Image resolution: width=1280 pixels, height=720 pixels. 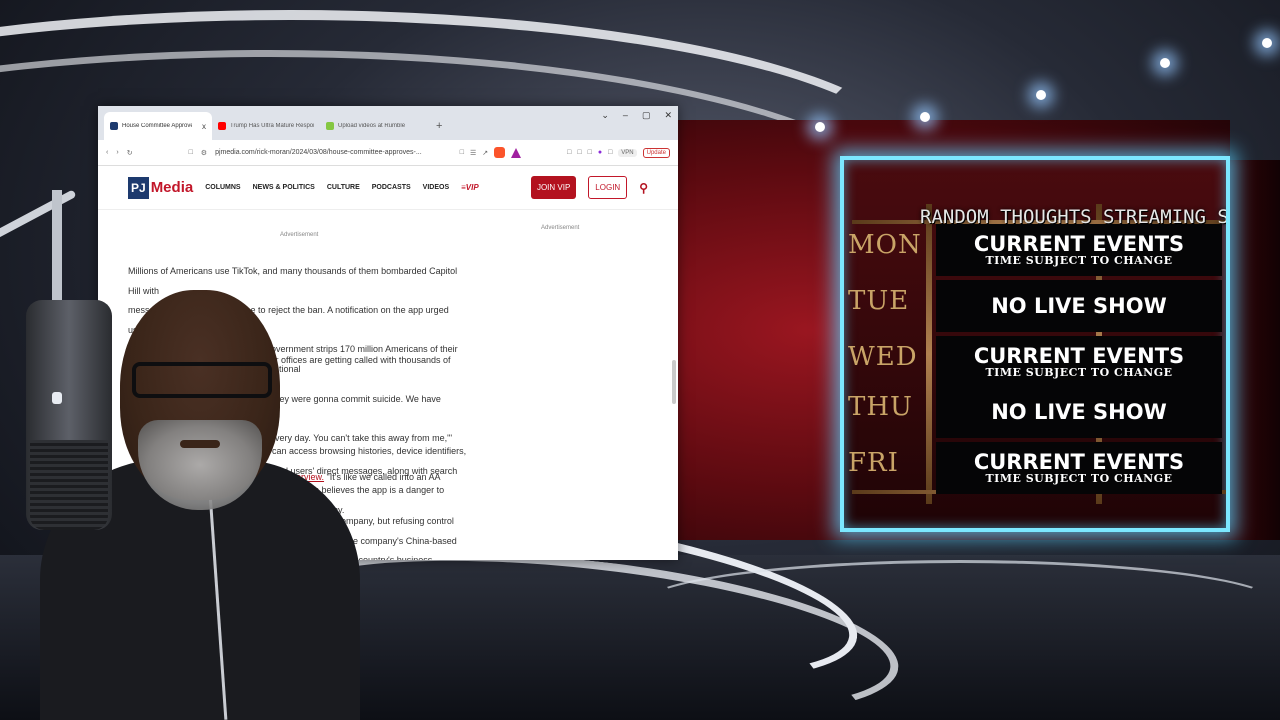 What do you see at coordinates (873, 463) in the screenshot?
I see `day-label: FRI` at bounding box center [873, 463].